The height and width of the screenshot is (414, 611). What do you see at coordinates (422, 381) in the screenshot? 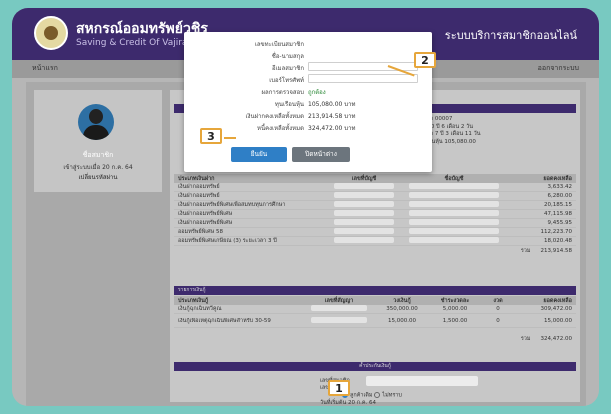
I see `guarantee-input` at bounding box center [422, 381].